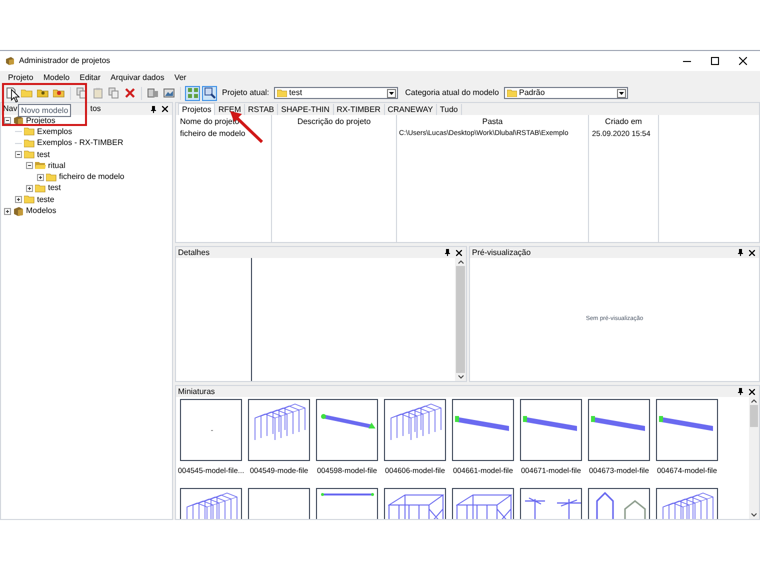  Describe the element at coordinates (359, 109) in the screenshot. I see `tab: RX-TIMBER` at that location.